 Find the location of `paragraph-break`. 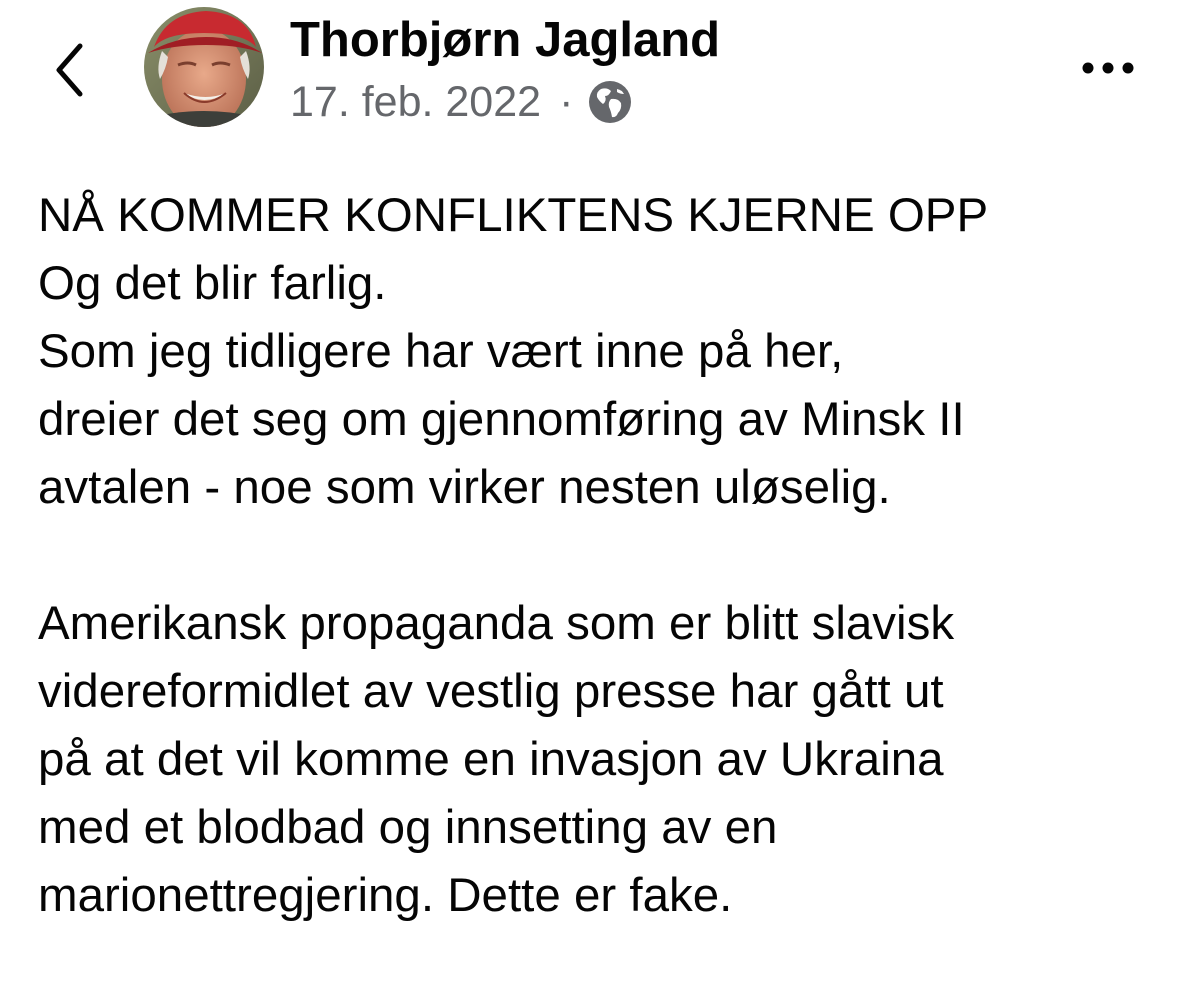

paragraph-break is located at coordinates (603, 556).